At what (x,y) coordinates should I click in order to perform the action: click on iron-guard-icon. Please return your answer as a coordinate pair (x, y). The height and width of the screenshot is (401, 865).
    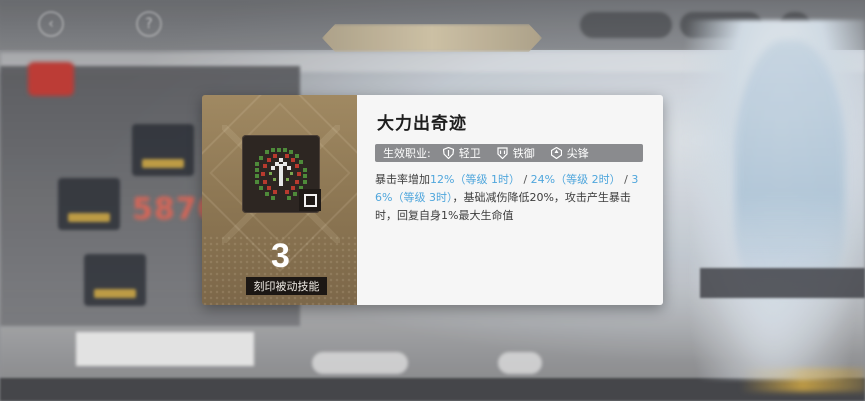
    Looking at the image, I should click on (503, 153).